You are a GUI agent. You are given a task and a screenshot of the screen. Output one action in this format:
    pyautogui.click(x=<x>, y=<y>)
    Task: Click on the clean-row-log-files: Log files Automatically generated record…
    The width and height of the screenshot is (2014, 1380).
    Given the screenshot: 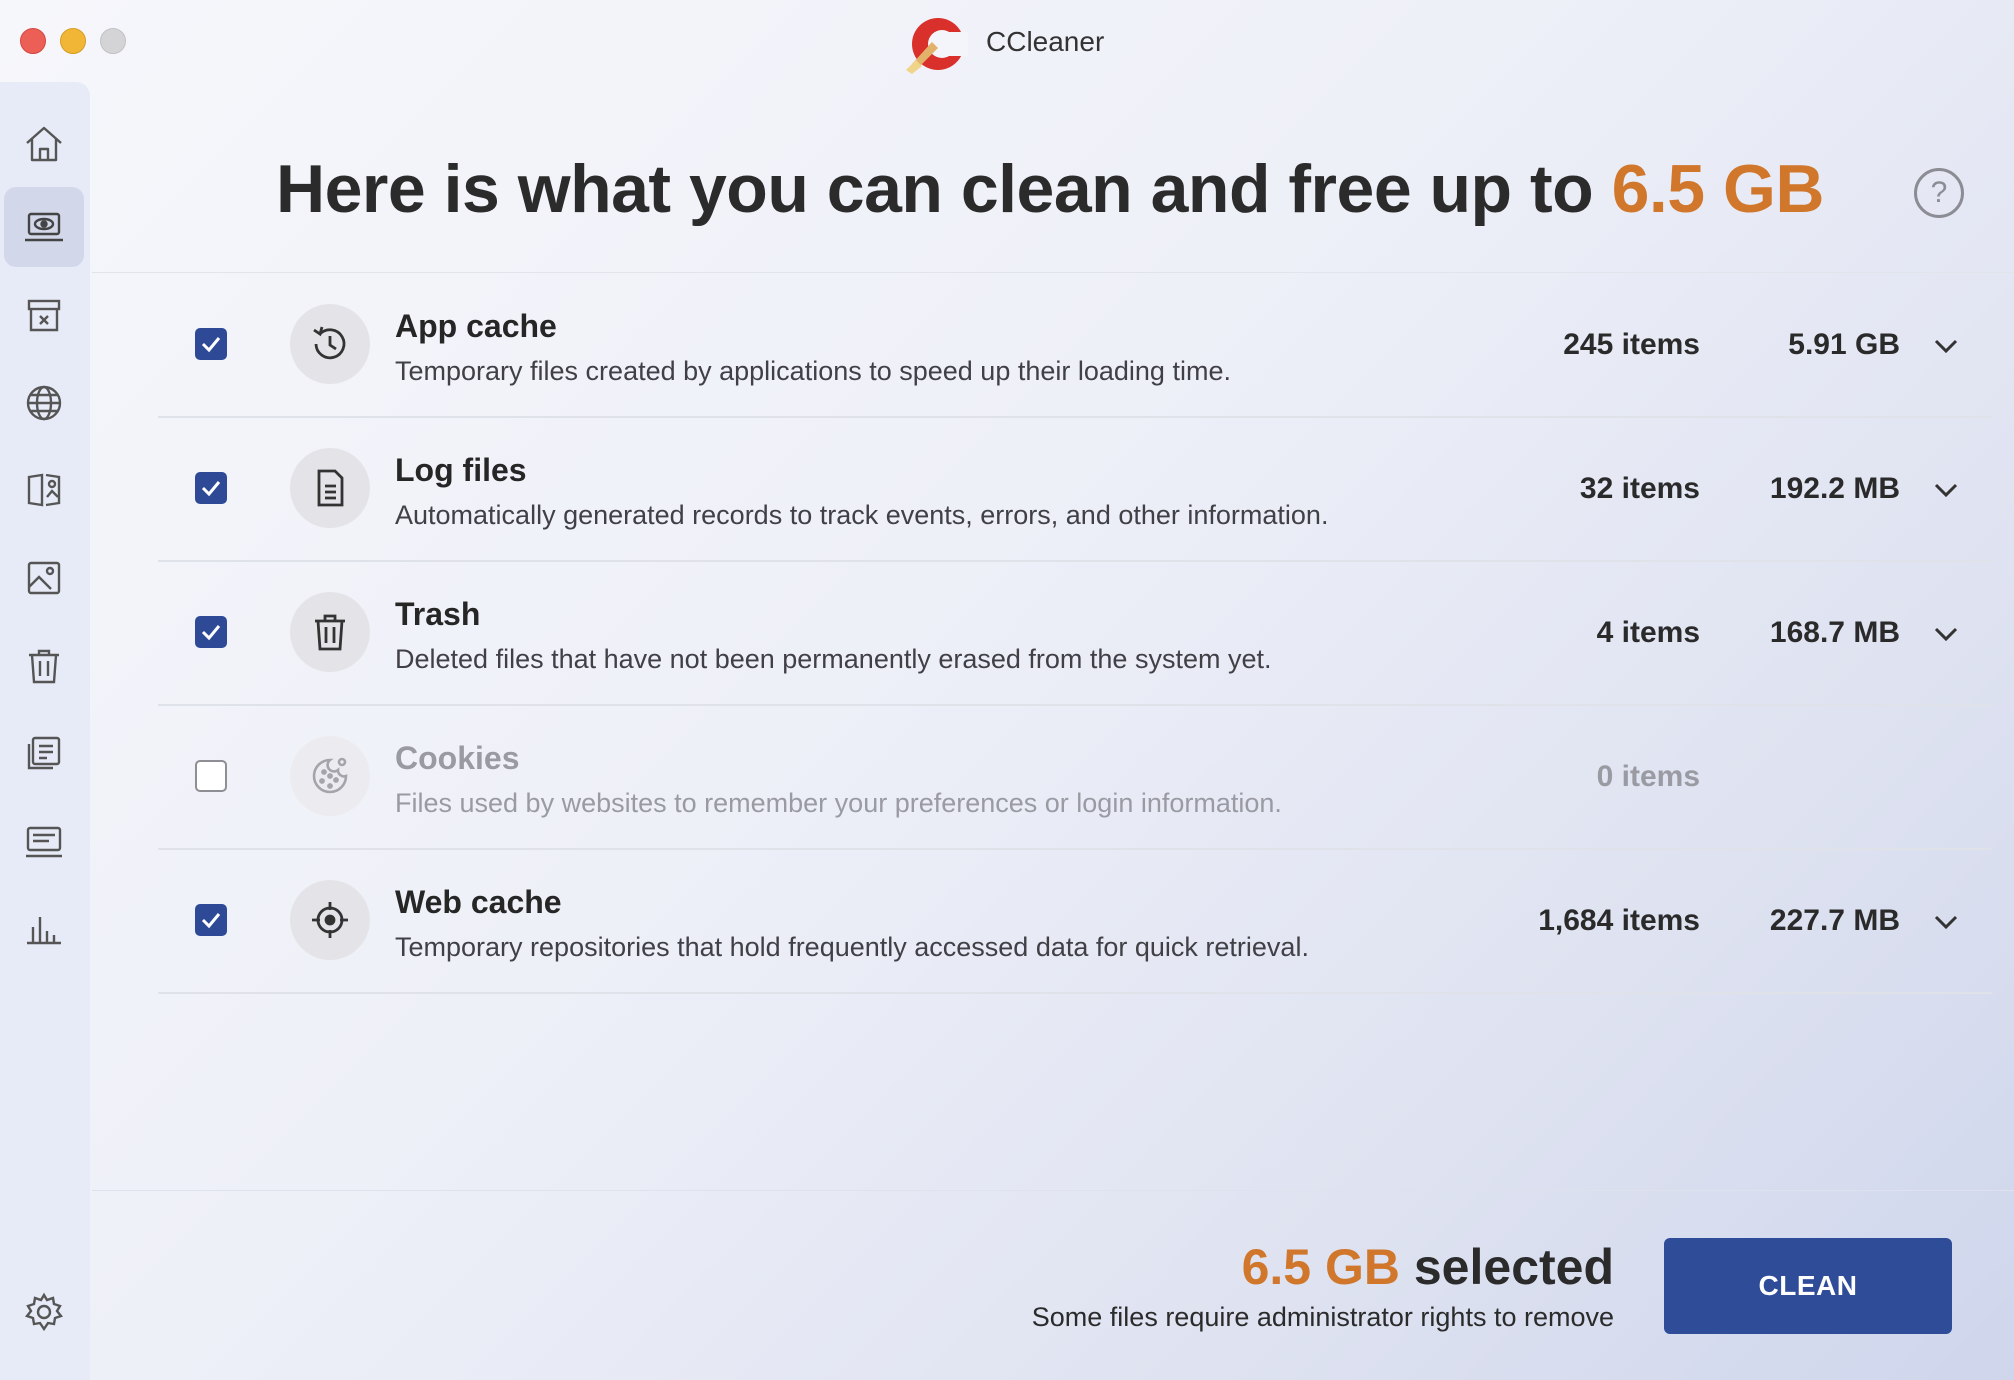 What is the action you would take?
    pyautogui.click(x=1075, y=490)
    